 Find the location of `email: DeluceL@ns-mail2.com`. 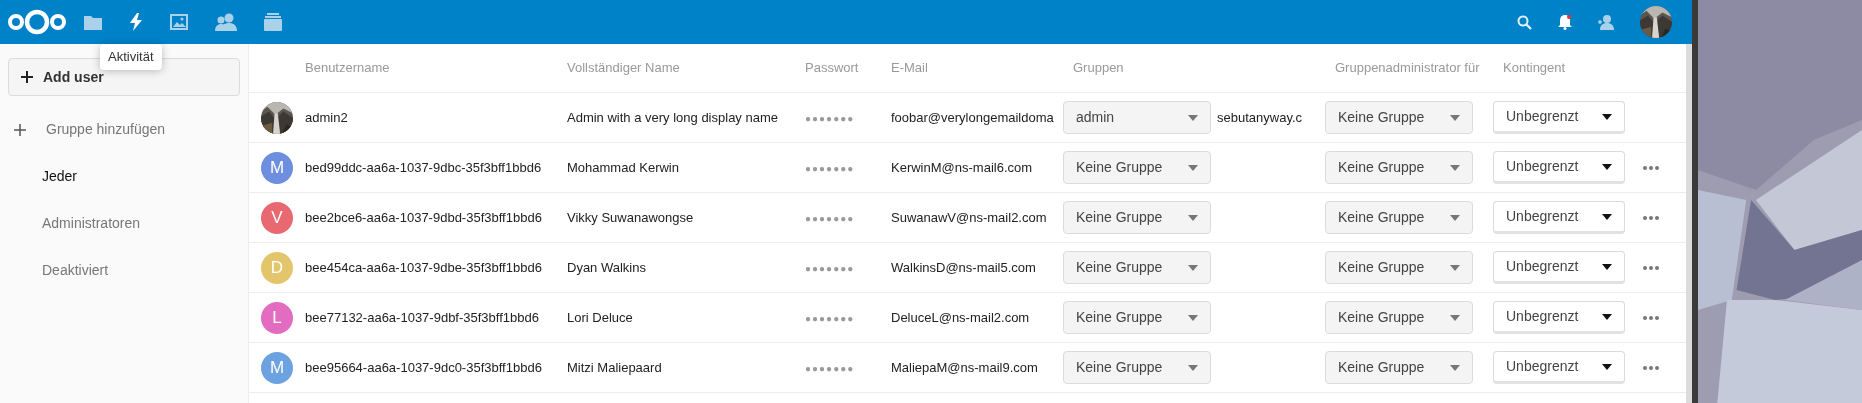

email: DeluceL@ns-mail2.com is located at coordinates (960, 317).